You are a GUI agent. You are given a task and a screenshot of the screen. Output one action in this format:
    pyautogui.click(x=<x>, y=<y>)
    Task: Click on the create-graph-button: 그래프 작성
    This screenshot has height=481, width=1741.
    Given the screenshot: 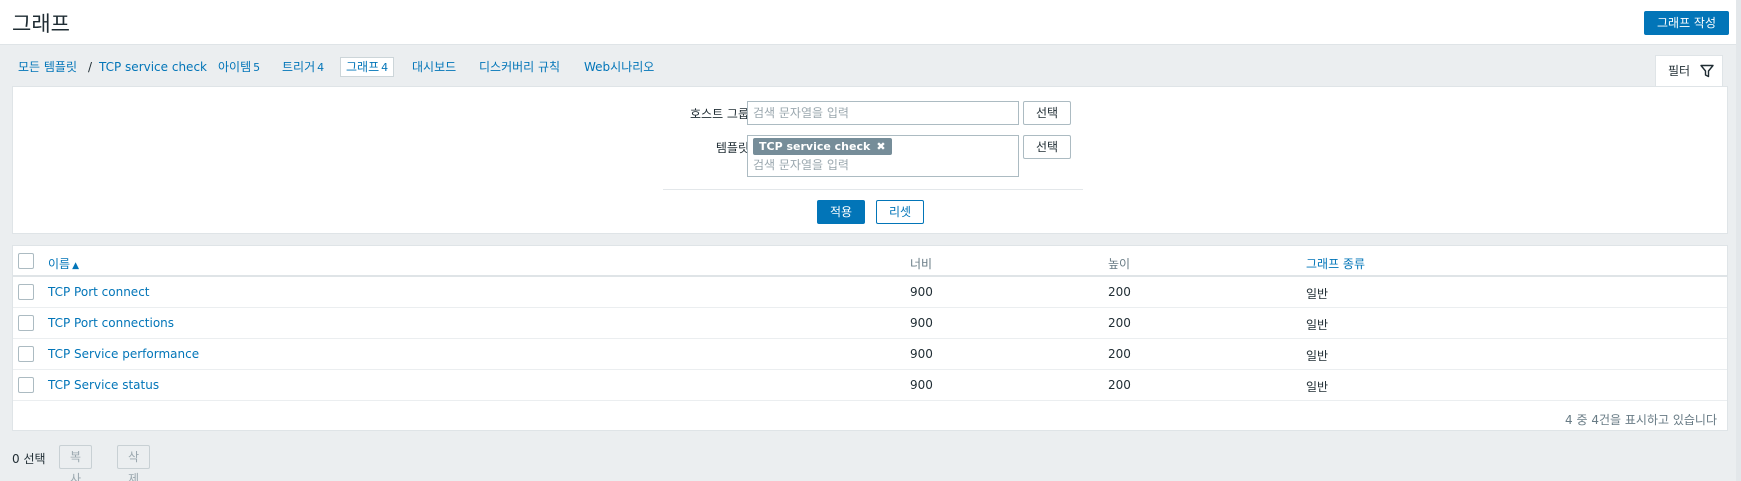 What is the action you would take?
    pyautogui.click(x=1686, y=23)
    